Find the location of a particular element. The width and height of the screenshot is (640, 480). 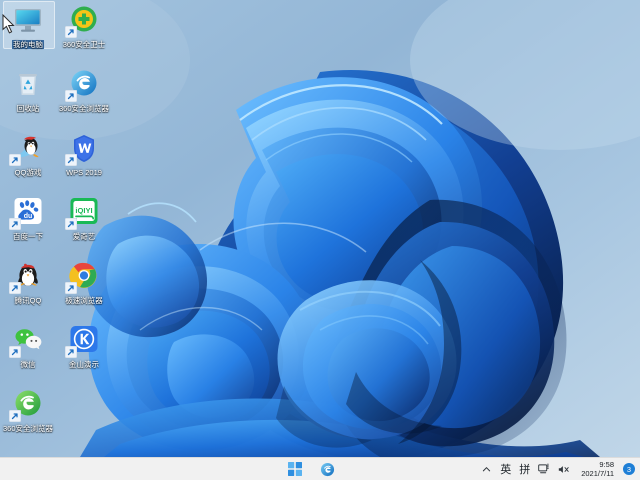

desktop-icon-360-secure-browser: 360安全浏览器 is located at coordinates (28, 416).